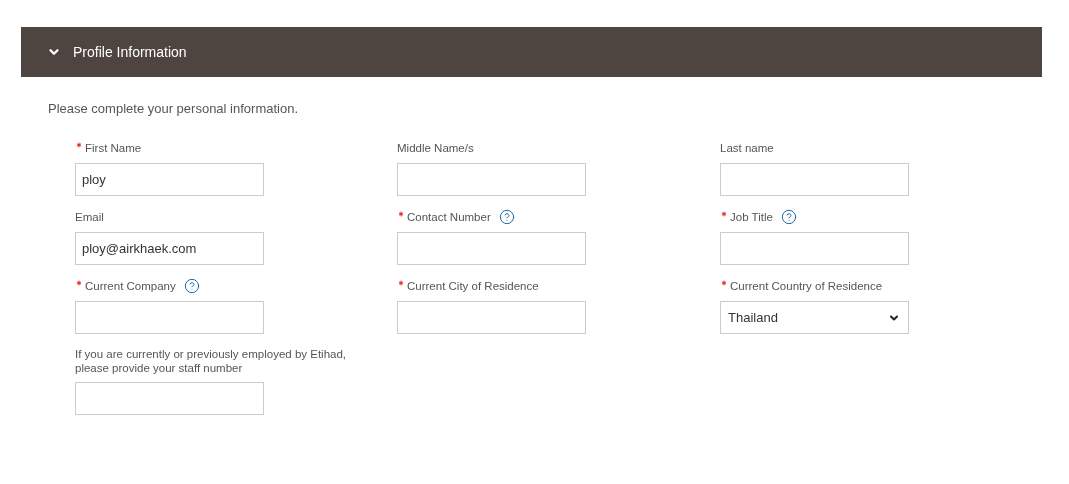 The image size is (1069, 484). Describe the element at coordinates (211, 361) in the screenshot. I see `field-label: If you are currently or previously employed by Etihad, please provide your staff number` at that location.